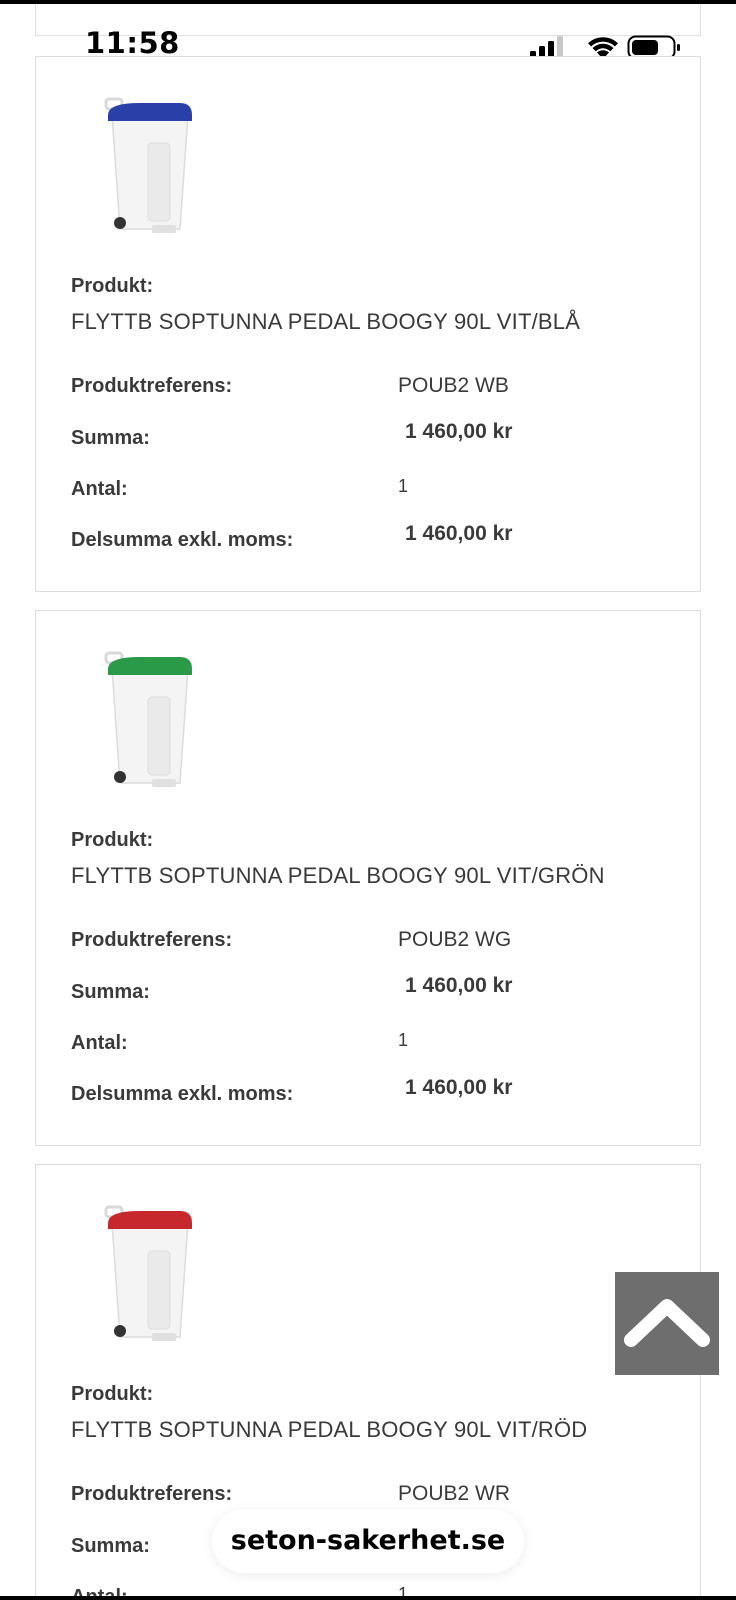 This screenshot has height=1600, width=736. I want to click on product-image-green-bin, so click(150, 722).